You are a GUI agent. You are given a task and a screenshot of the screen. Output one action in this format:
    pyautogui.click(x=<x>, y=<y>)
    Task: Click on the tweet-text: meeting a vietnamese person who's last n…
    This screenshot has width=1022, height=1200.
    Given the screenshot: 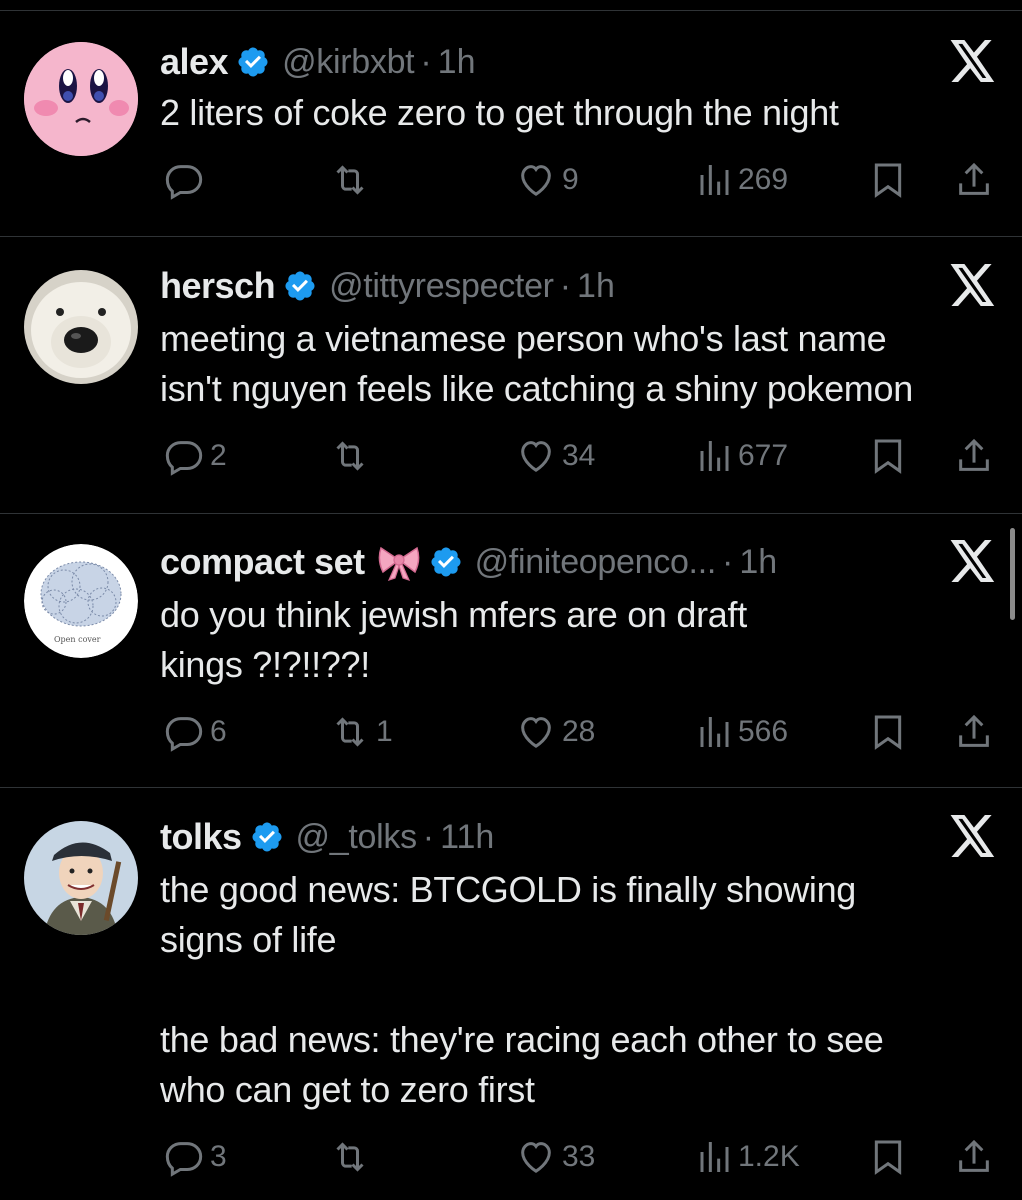 What is the action you would take?
    pyautogui.click(x=536, y=363)
    